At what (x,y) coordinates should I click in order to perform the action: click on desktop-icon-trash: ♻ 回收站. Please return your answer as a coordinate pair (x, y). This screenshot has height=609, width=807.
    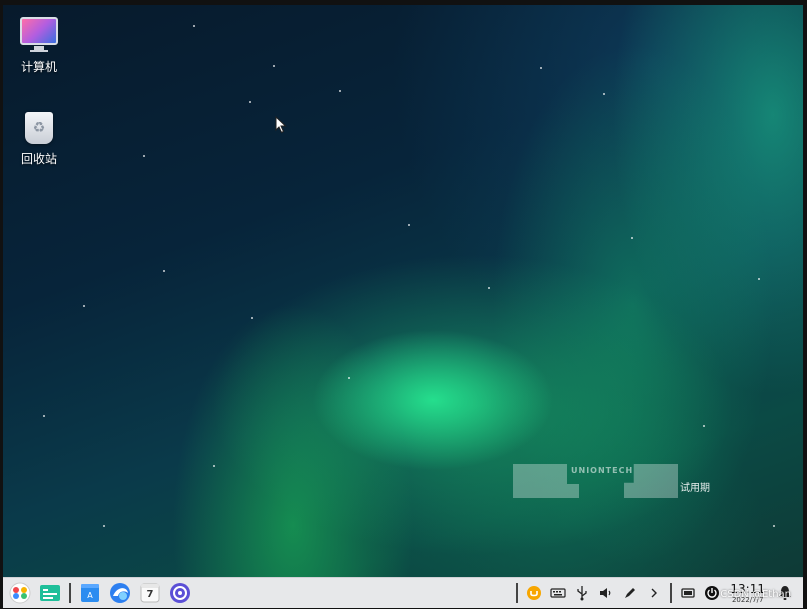
    Looking at the image, I should click on (39, 139).